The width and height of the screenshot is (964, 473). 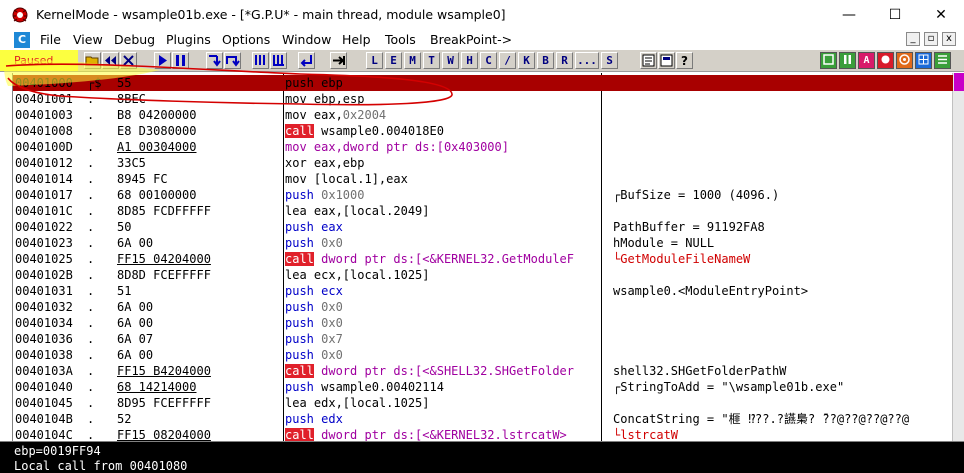 What do you see at coordinates (488, 60) in the screenshot?
I see `cpu-button: C` at bounding box center [488, 60].